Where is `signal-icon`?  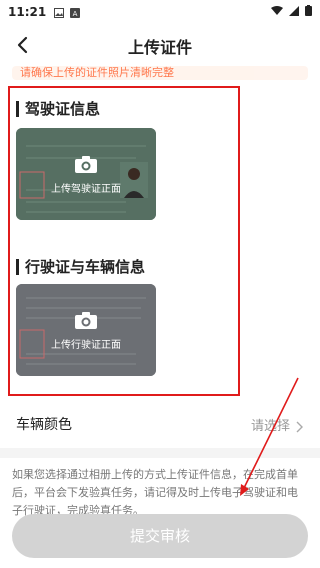
signal-icon is located at coordinates (294, 12).